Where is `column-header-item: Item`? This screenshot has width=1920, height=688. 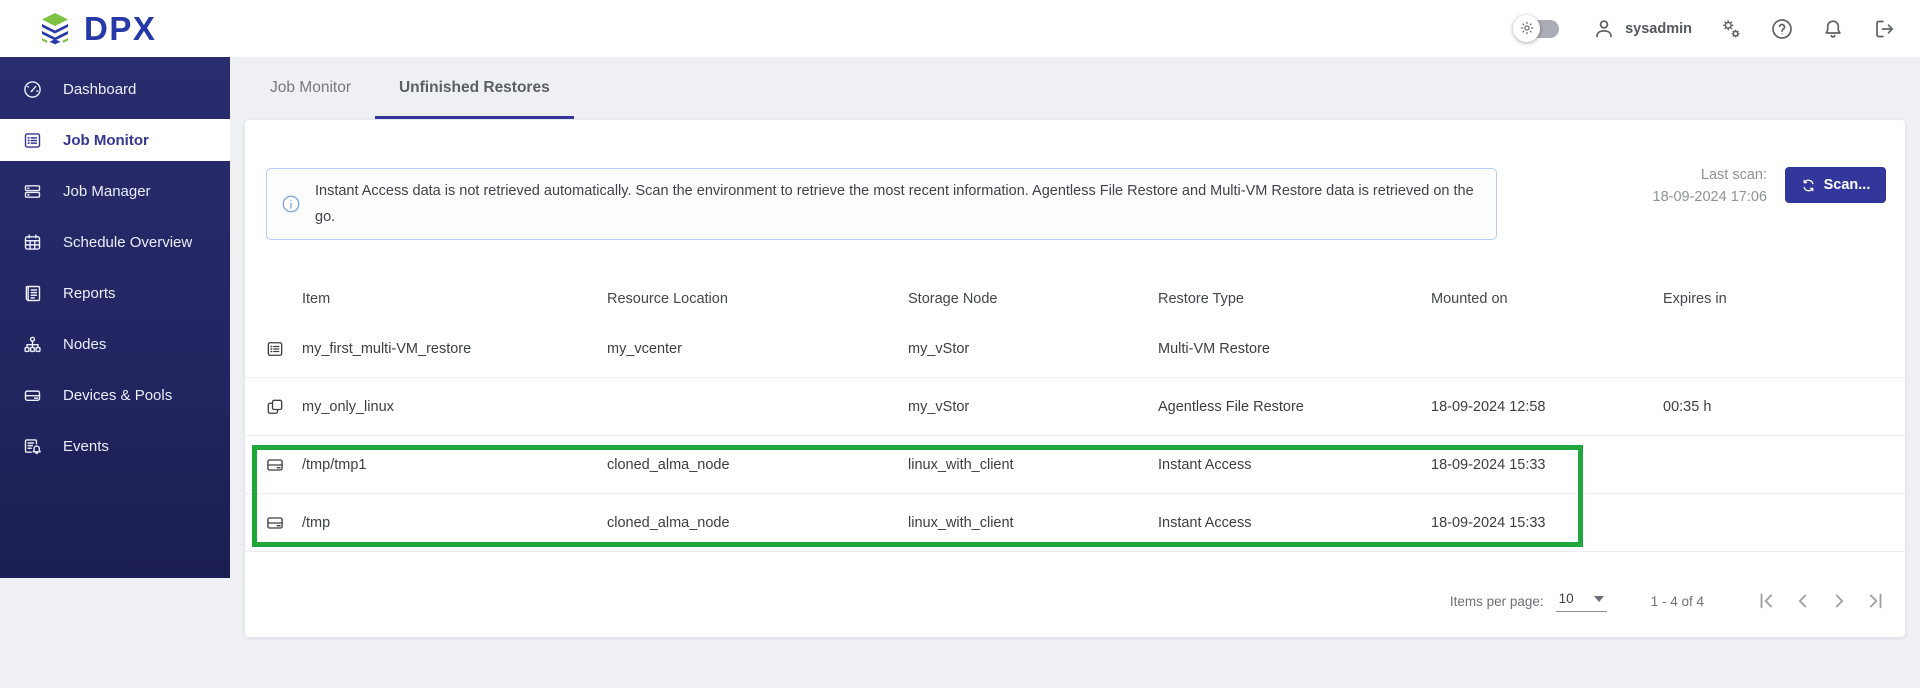
column-header-item: Item is located at coordinates (316, 298).